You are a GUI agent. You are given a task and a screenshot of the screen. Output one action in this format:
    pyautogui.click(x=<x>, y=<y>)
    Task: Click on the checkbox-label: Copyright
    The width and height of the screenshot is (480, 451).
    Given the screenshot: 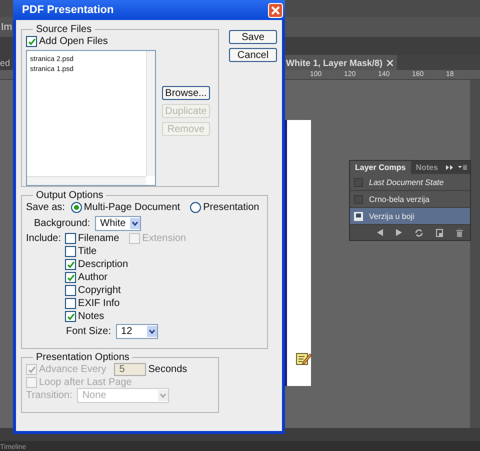 What is the action you would take?
    pyautogui.click(x=99, y=290)
    